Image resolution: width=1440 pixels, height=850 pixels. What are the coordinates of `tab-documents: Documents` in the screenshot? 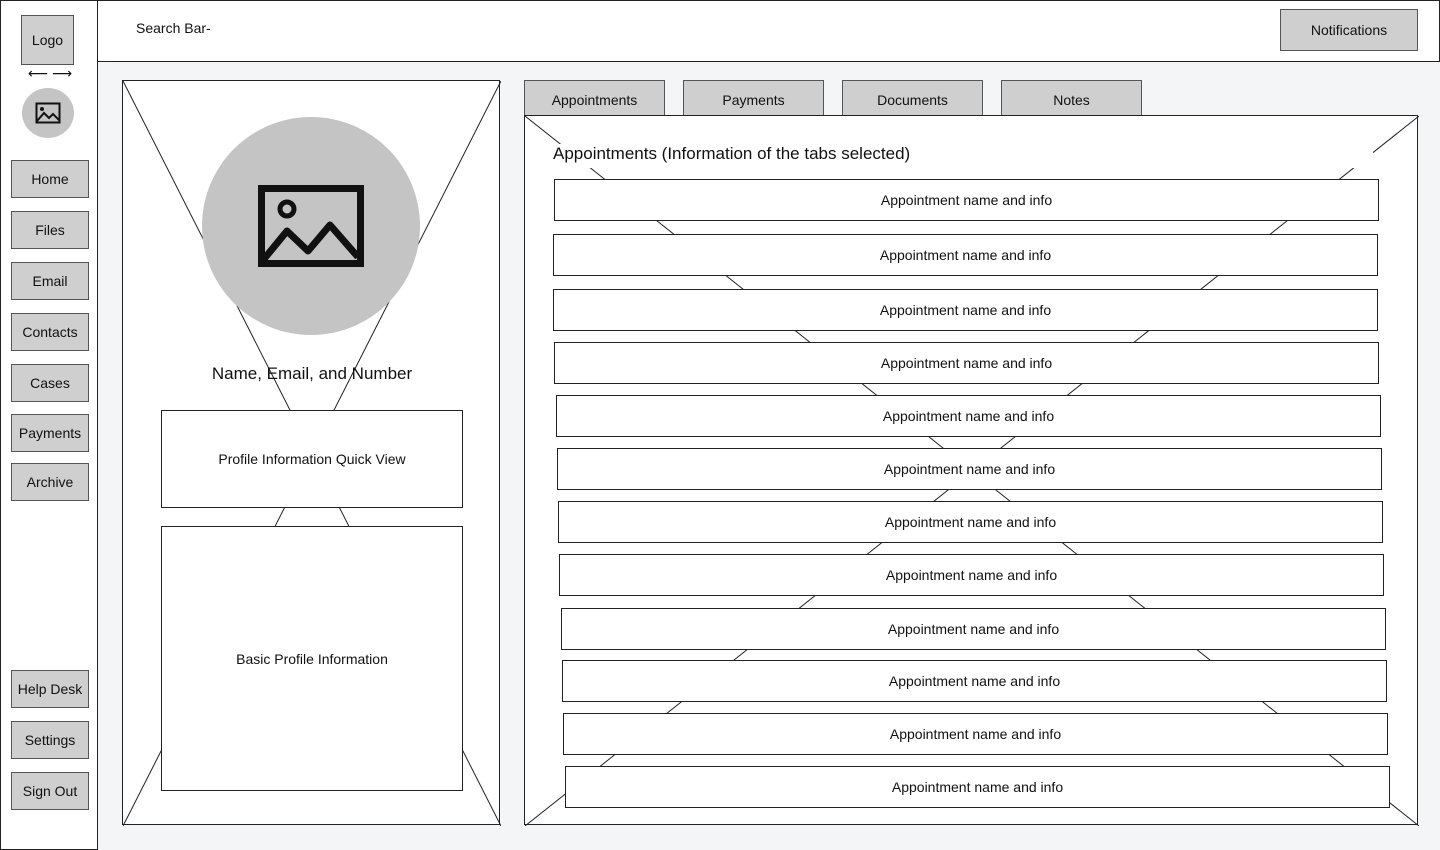 It's located at (912, 98).